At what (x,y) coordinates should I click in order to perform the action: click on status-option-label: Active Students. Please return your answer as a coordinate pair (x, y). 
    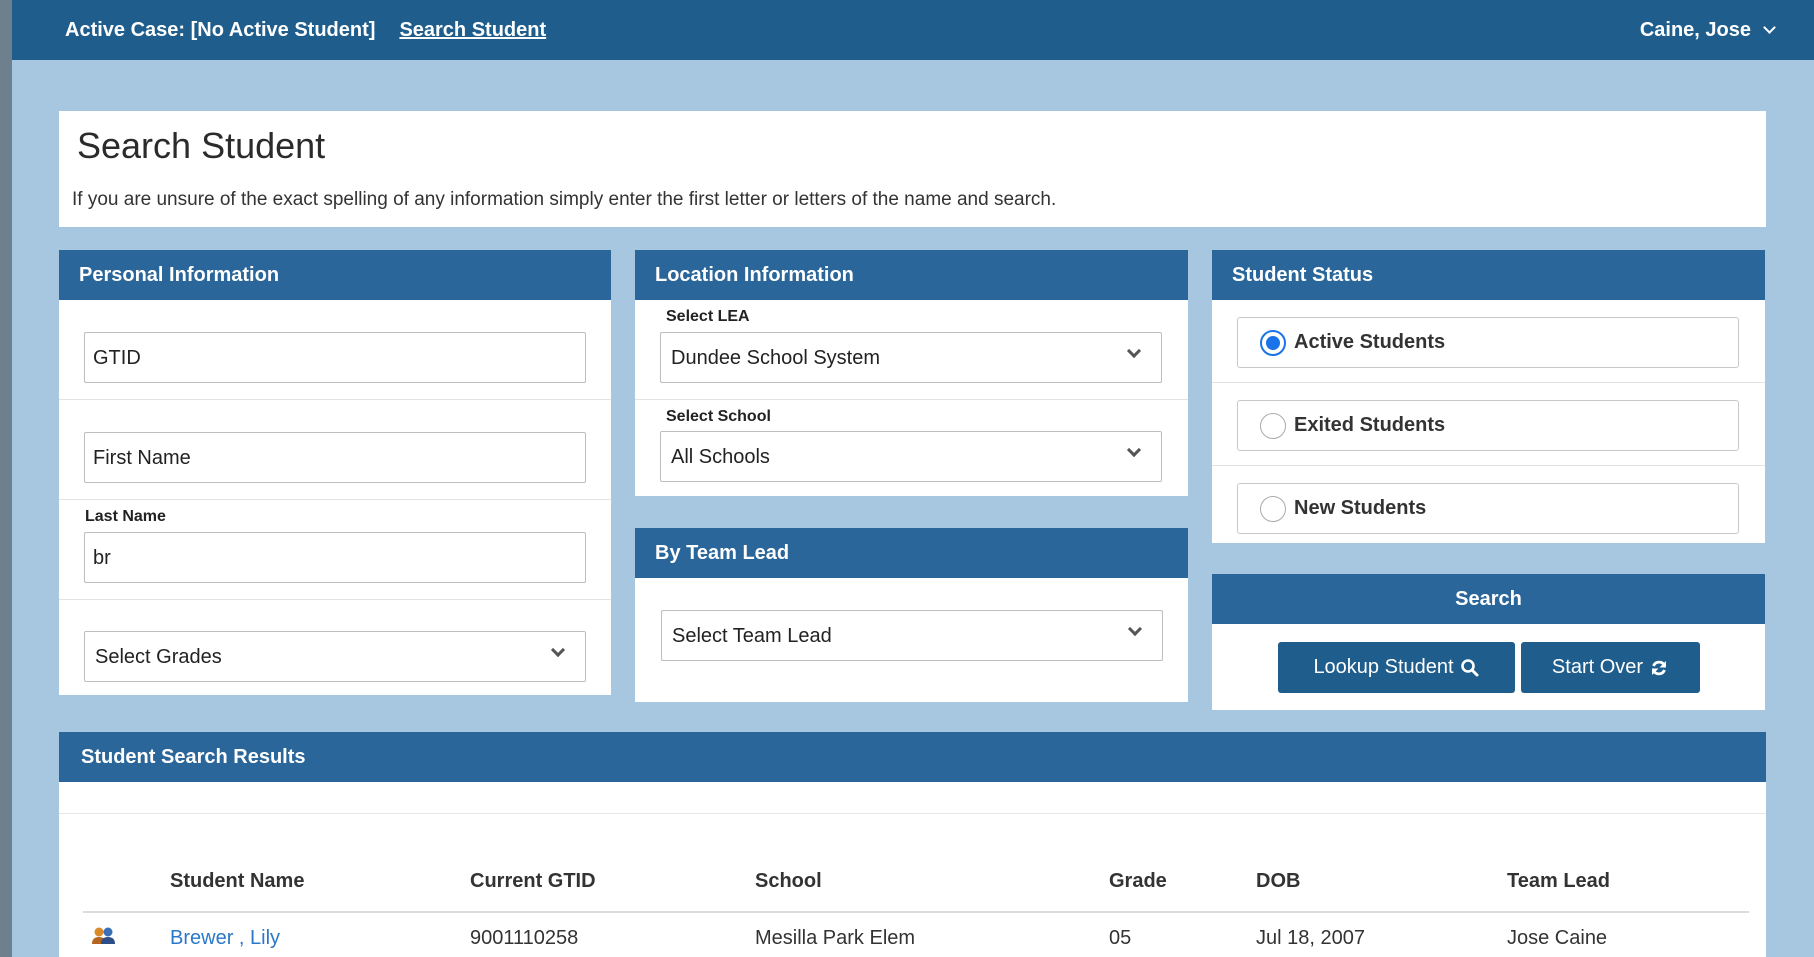
    Looking at the image, I should click on (1370, 342).